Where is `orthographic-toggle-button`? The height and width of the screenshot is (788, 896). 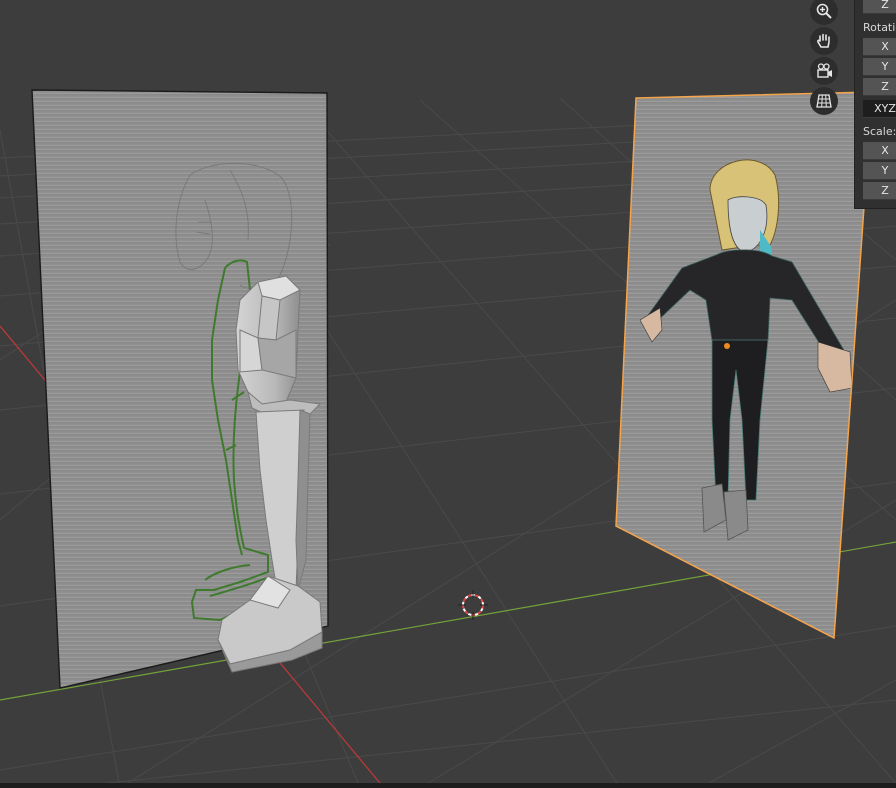 orthographic-toggle-button is located at coordinates (824, 101).